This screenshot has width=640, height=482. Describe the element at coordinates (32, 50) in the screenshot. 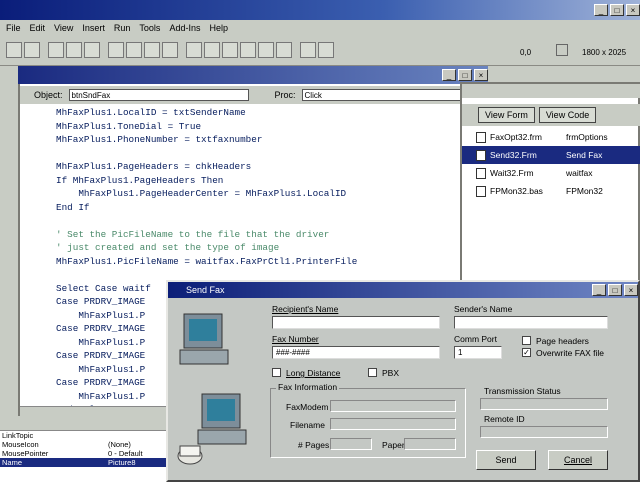

I see `new-module-icon` at that location.